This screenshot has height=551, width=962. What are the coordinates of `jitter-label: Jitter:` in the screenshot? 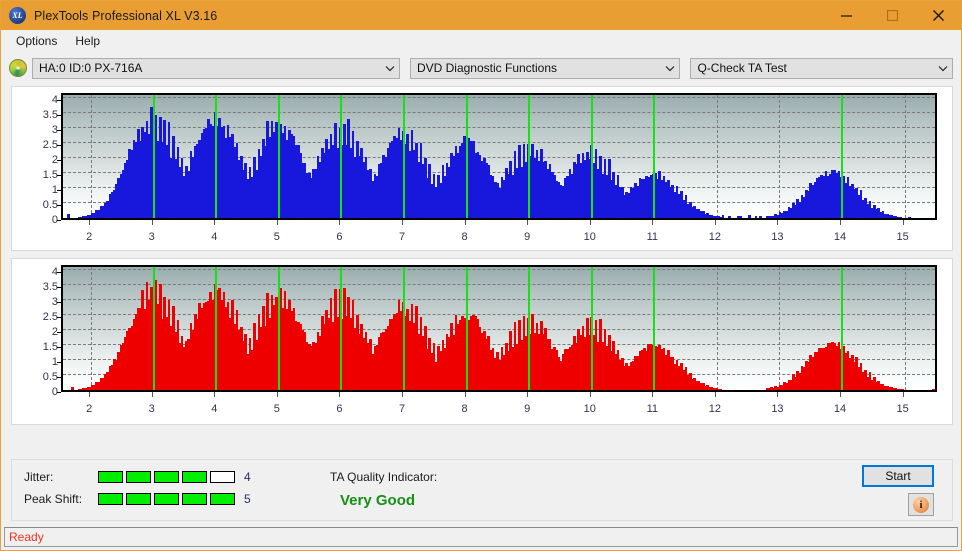 It's located at (39, 477).